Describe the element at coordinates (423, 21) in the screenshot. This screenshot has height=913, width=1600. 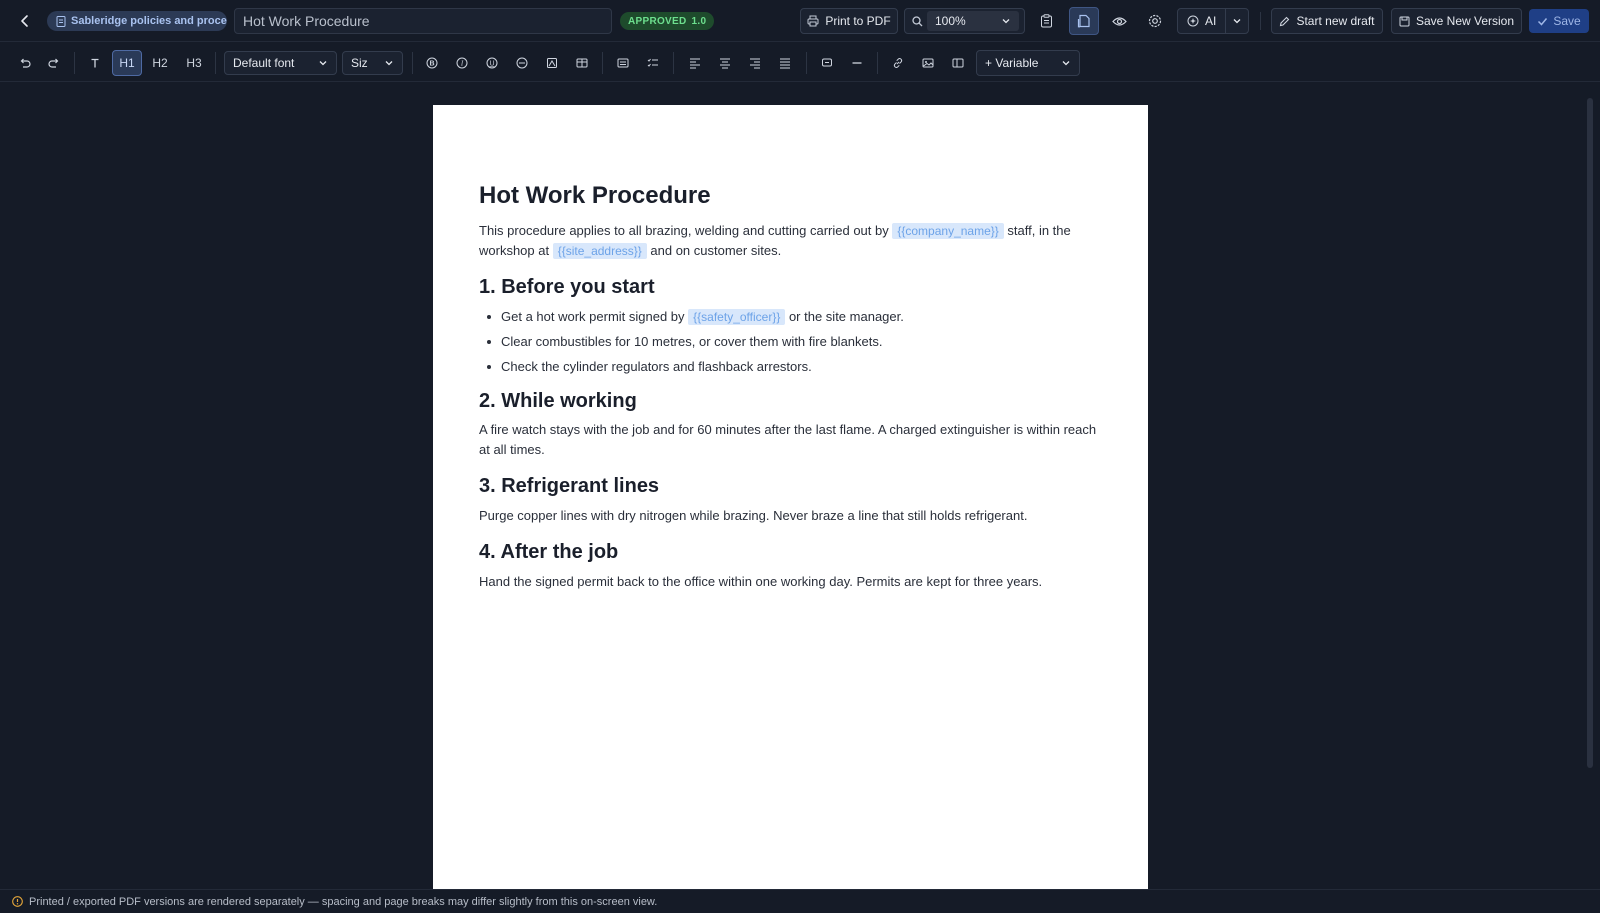
I see `document-title-input` at that location.